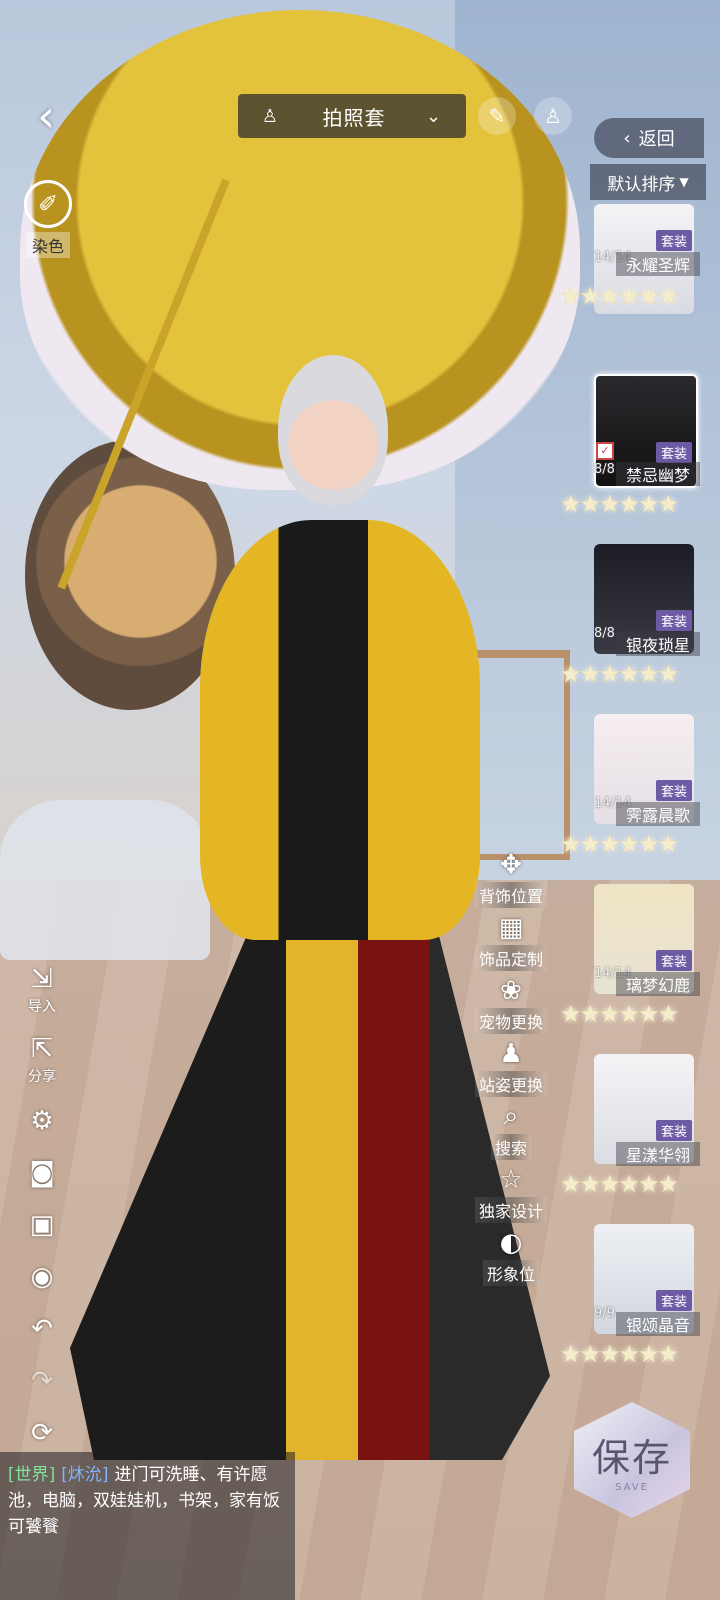 The height and width of the screenshot is (1600, 720). What do you see at coordinates (42, 1225) in the screenshot?
I see `image-icon: ▣` at bounding box center [42, 1225].